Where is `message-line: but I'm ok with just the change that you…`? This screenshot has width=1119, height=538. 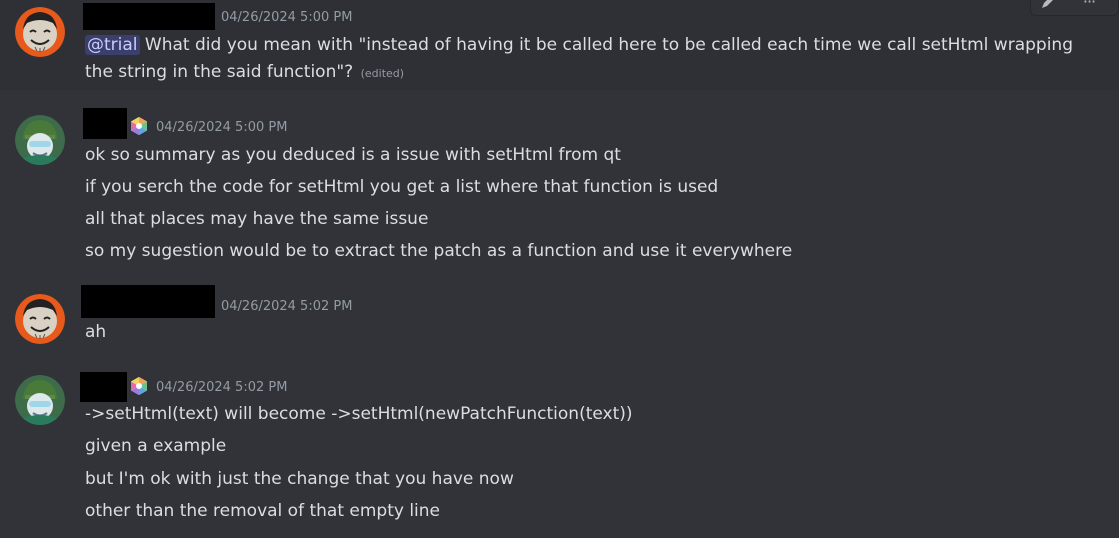 message-line: but I'm ok with just the change that you… is located at coordinates (299, 479).